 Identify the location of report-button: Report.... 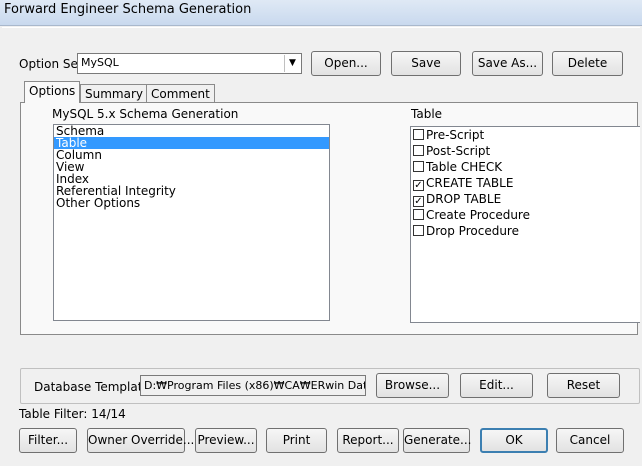
(368, 440).